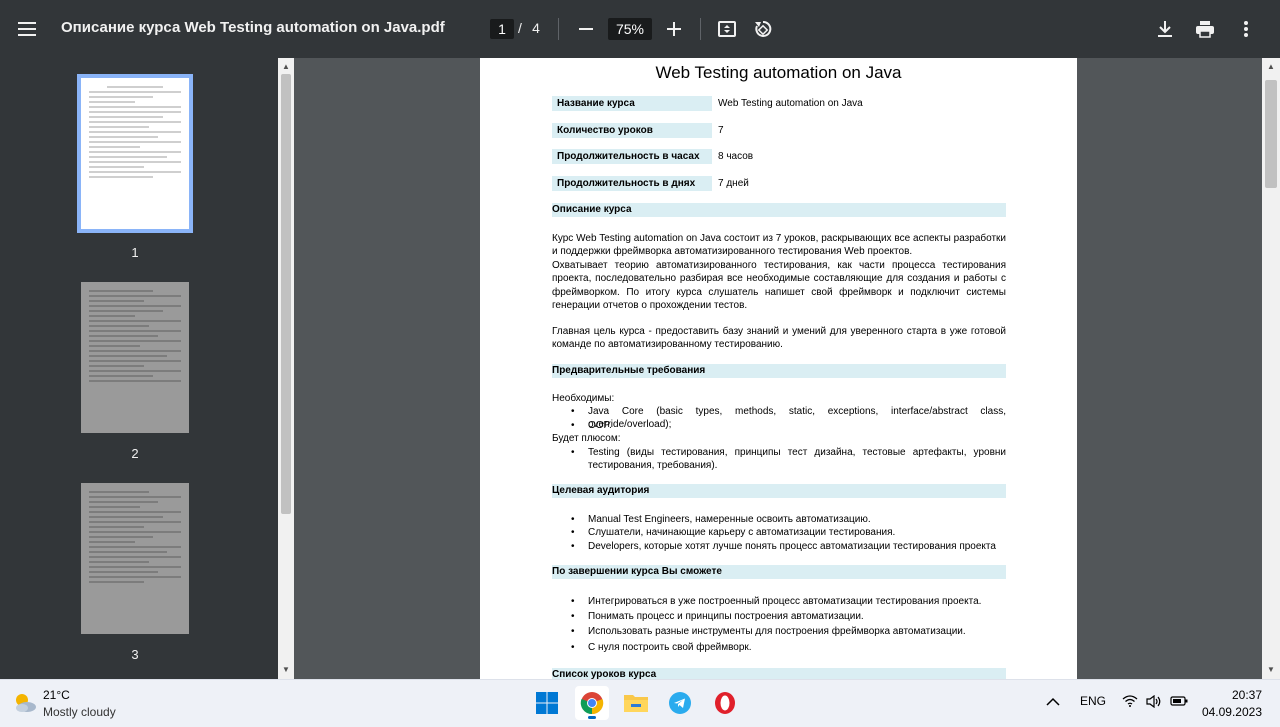 This screenshot has height=727, width=1280. Describe the element at coordinates (27, 29) in the screenshot. I see `menu-icon` at that location.